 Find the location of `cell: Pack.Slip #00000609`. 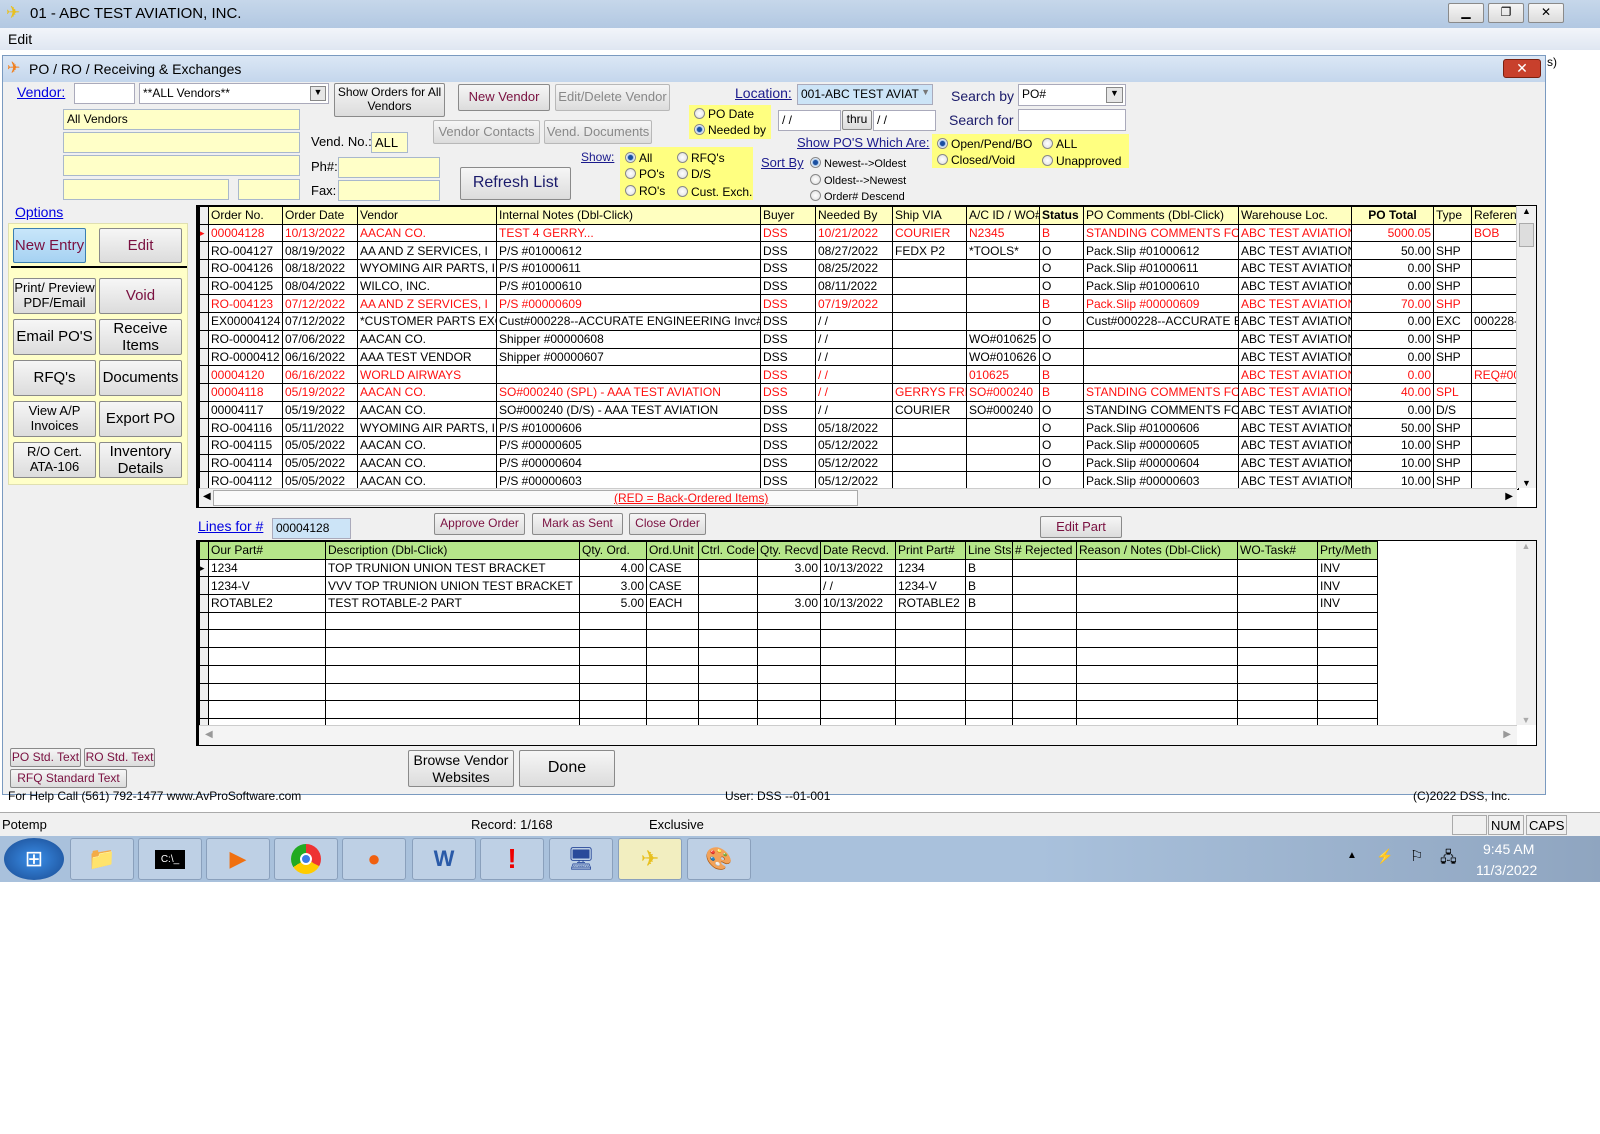

cell: Pack.Slip #00000609 is located at coordinates (1161, 304).